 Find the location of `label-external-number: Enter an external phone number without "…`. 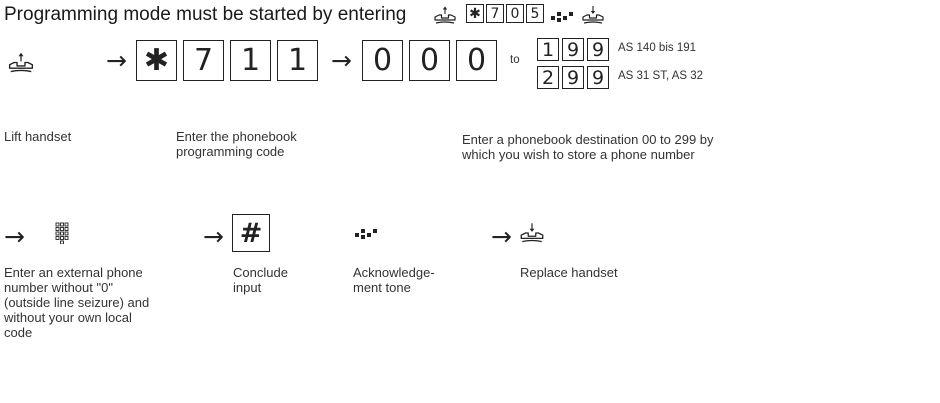

label-external-number: Enter an external phone number without "… is located at coordinates (77, 302).